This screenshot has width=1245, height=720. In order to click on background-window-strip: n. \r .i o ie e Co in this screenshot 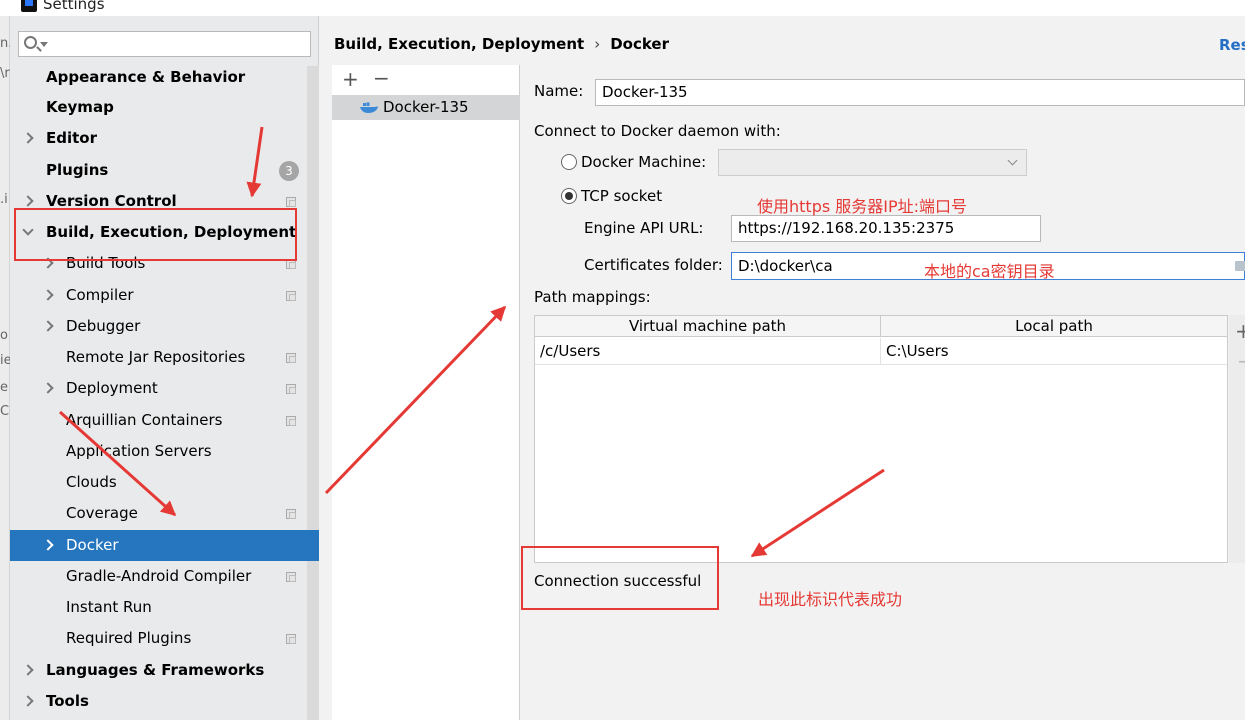, I will do `click(5, 368)`.